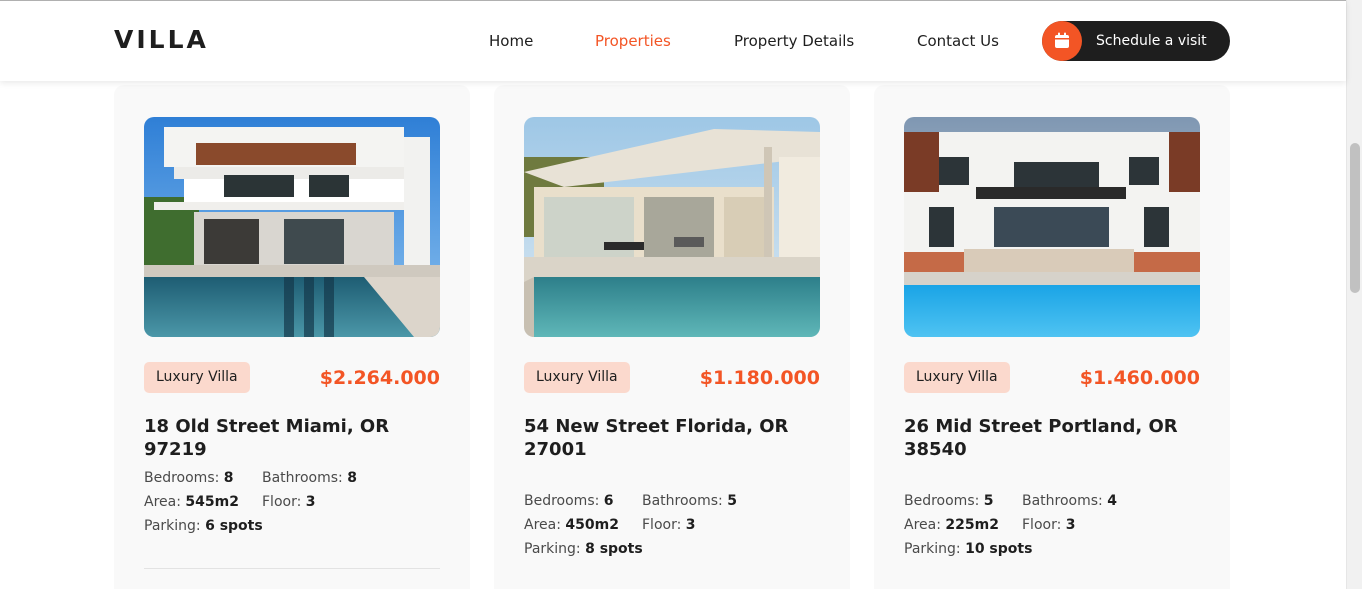 This screenshot has width=1362, height=589. I want to click on nav-property-details: Property Details, so click(794, 41).